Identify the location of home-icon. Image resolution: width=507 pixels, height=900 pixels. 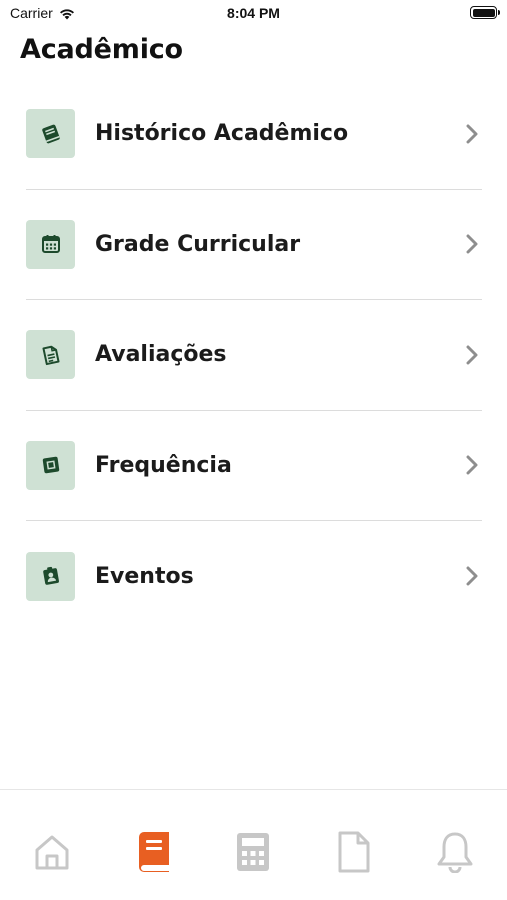
(52, 852).